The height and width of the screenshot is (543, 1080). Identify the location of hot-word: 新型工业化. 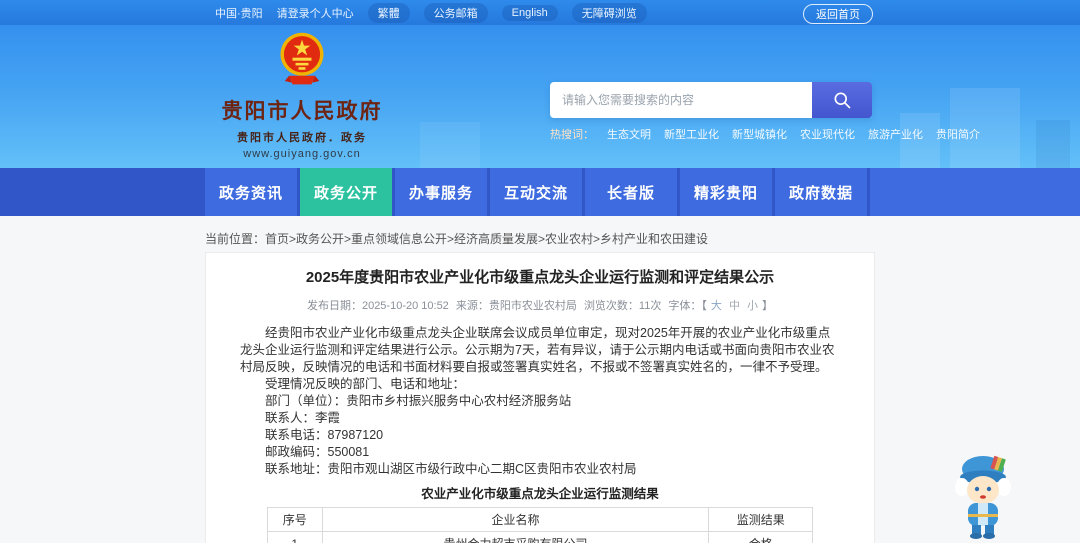
(691, 134).